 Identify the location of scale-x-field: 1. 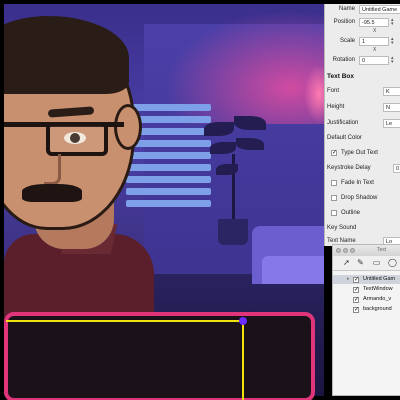
(374, 41).